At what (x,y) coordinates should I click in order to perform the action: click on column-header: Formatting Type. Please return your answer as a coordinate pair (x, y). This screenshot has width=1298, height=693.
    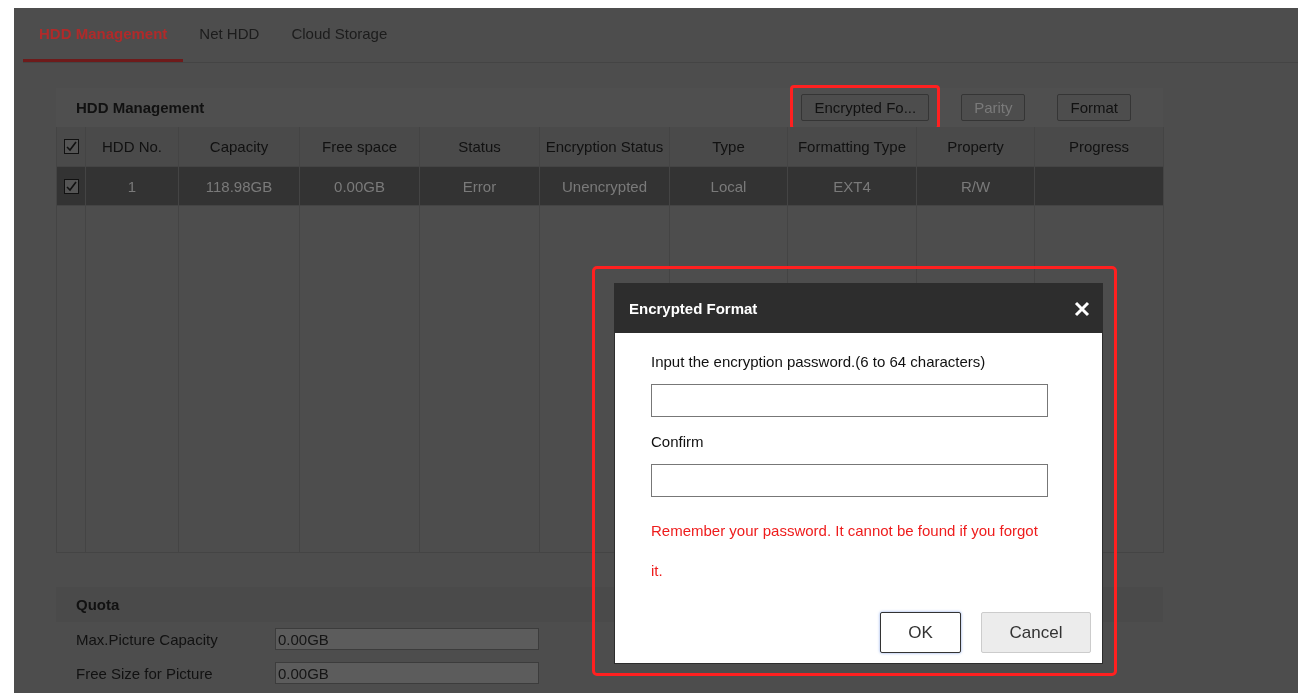
    Looking at the image, I should click on (852, 147).